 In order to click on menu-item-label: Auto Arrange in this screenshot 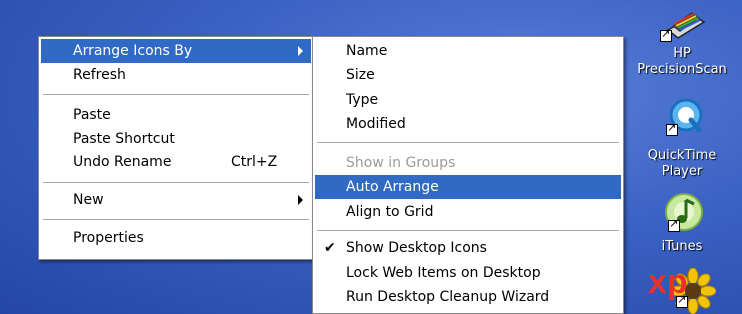, I will do `click(392, 187)`.